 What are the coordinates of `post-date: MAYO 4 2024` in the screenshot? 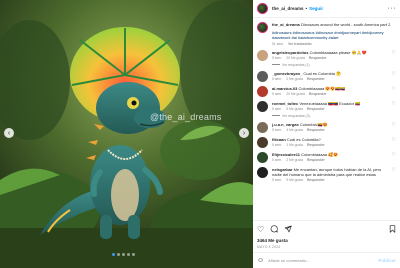 It's located at (269, 247).